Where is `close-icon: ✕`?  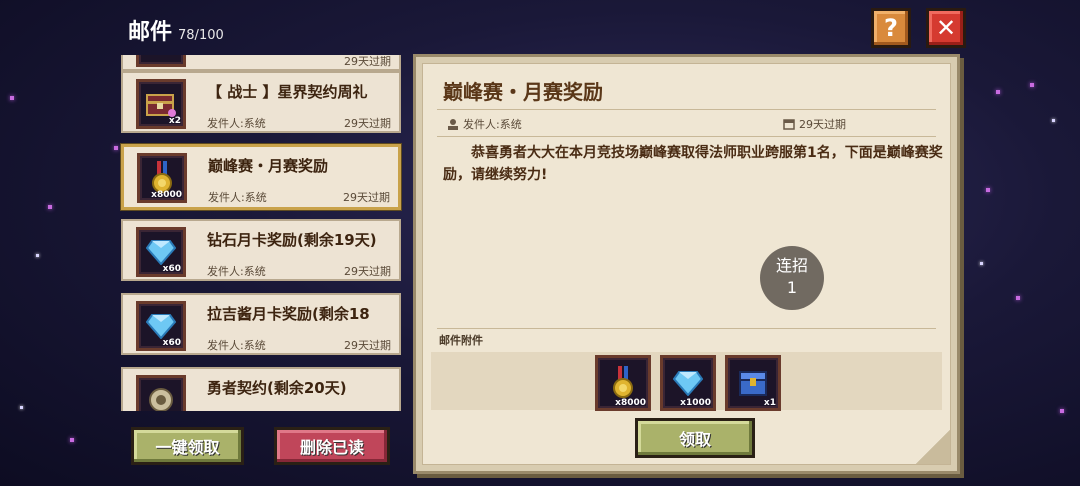 close-icon: ✕ is located at coordinates (946, 28).